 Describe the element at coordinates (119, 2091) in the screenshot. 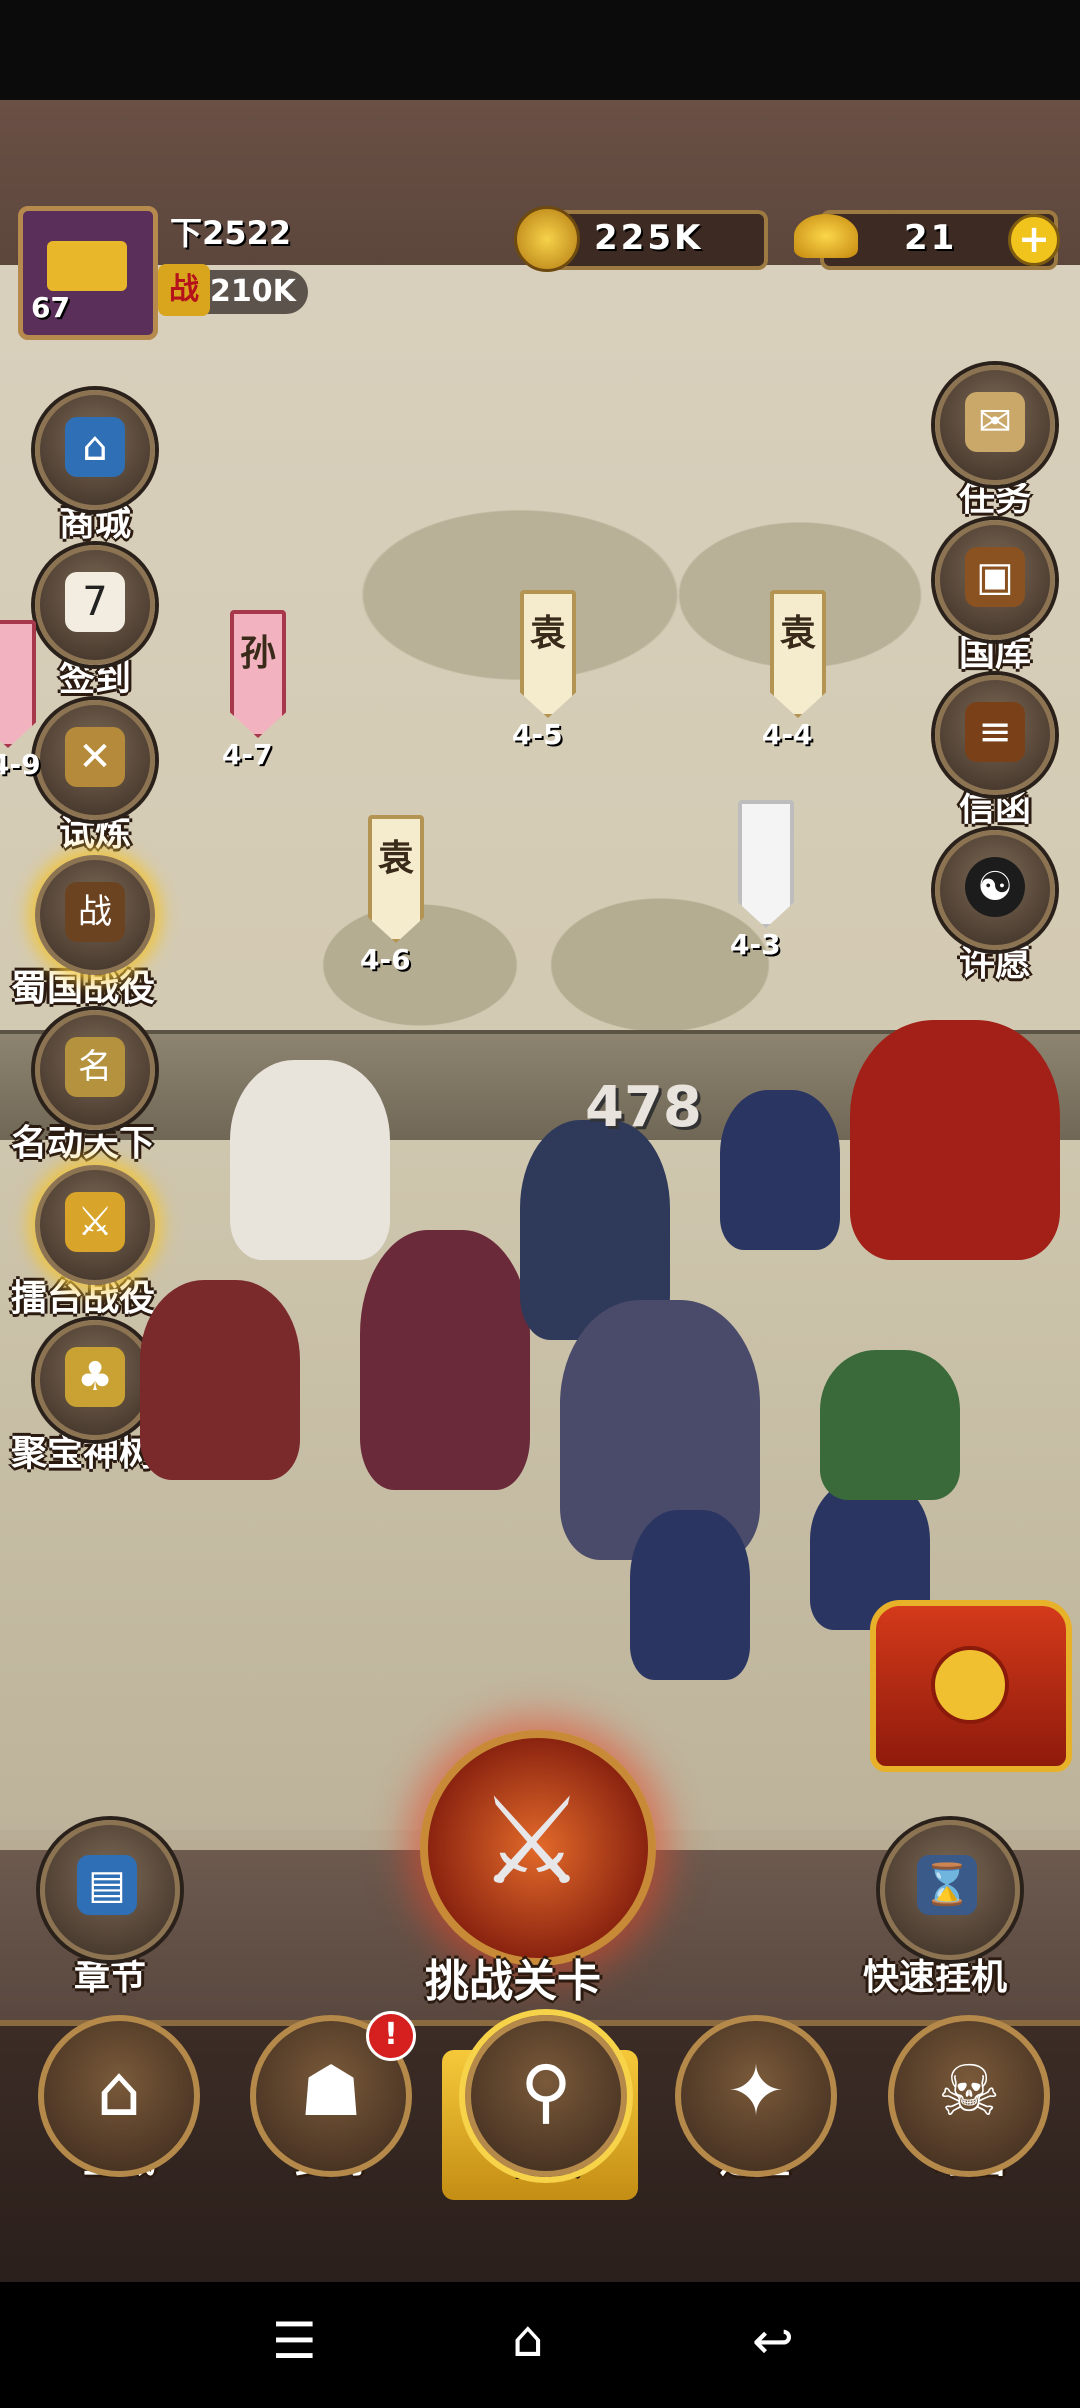

I see `palace-icon: ⌂` at that location.